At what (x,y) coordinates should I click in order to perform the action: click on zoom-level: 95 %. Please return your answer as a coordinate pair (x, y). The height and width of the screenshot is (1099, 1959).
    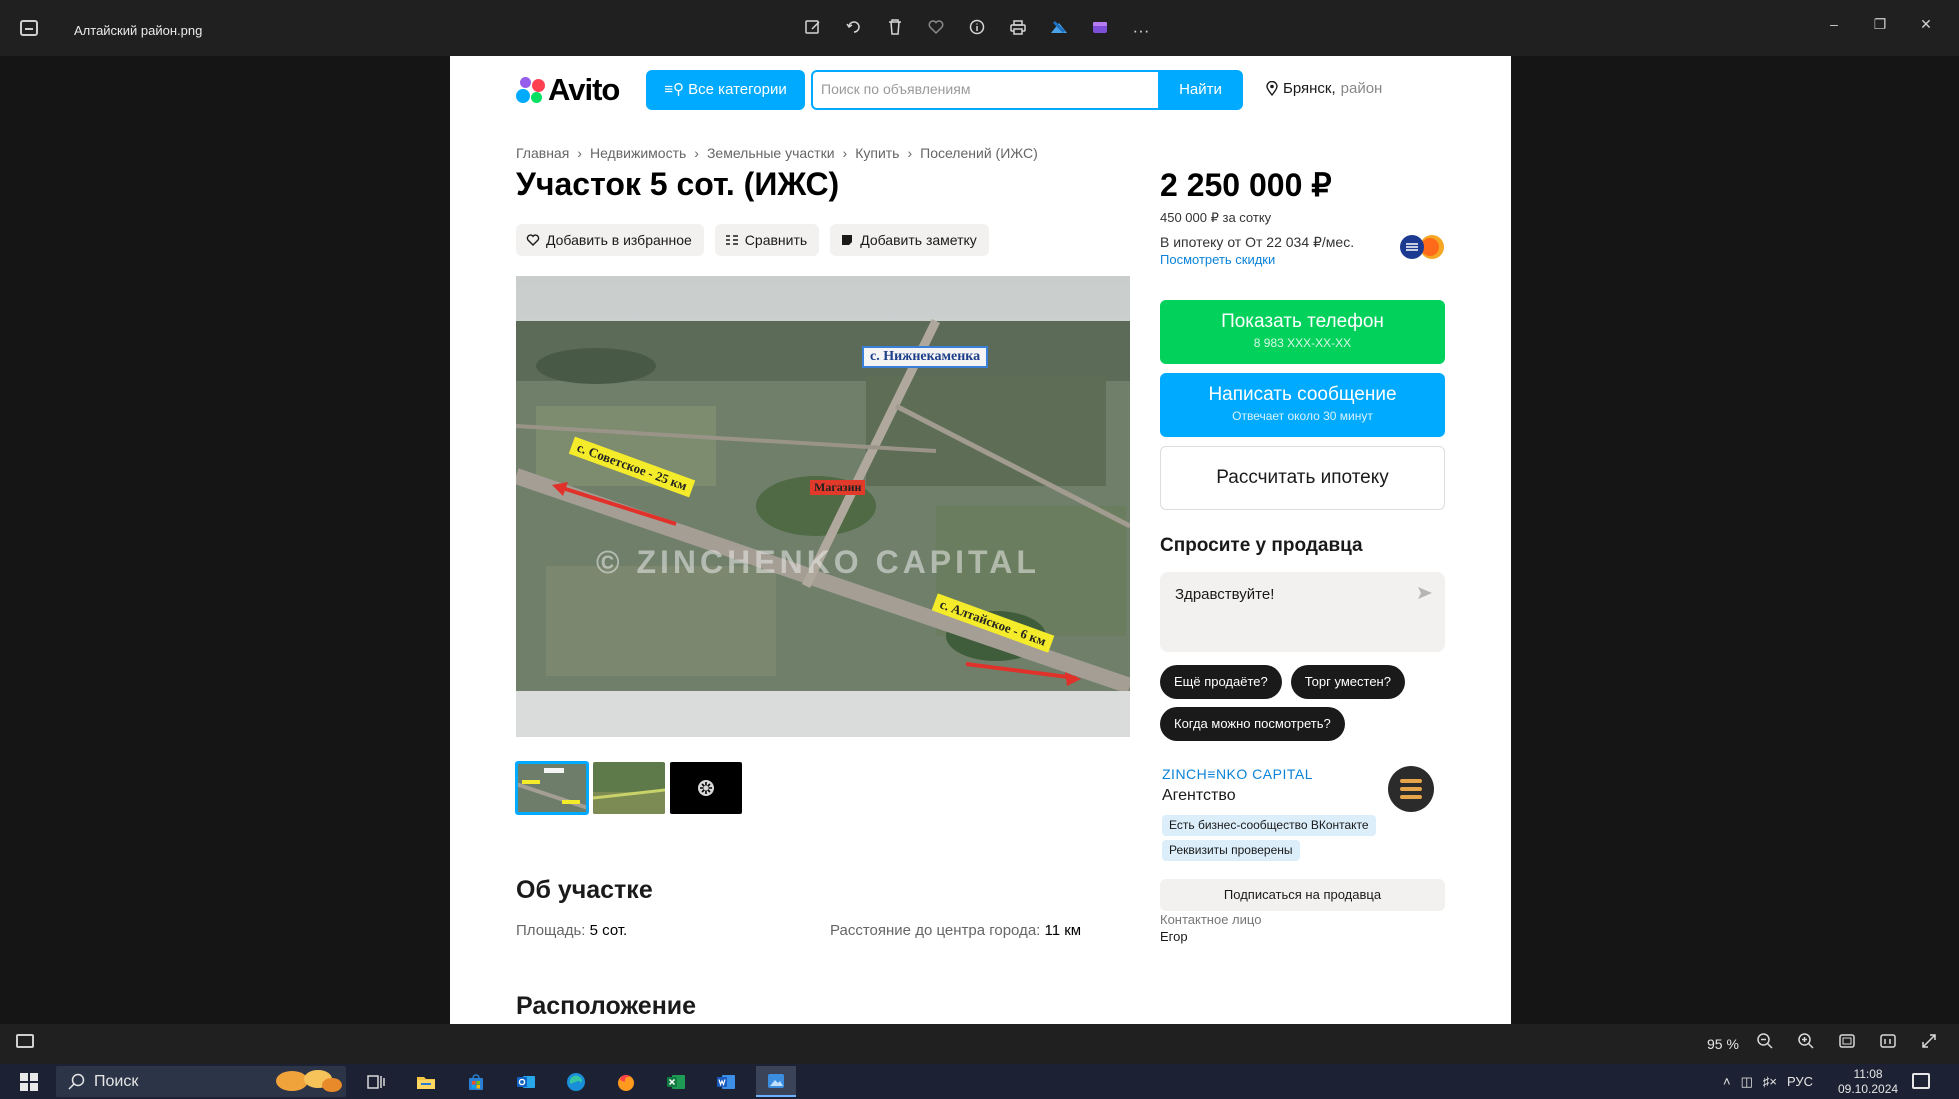
    Looking at the image, I should click on (1723, 1044).